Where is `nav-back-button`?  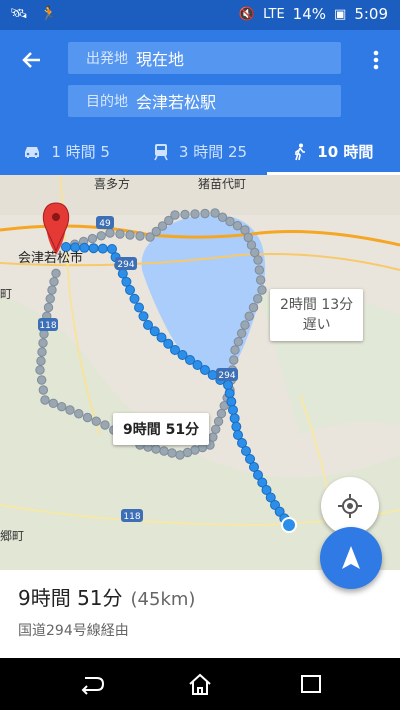
nav-back-button is located at coordinates (92, 684).